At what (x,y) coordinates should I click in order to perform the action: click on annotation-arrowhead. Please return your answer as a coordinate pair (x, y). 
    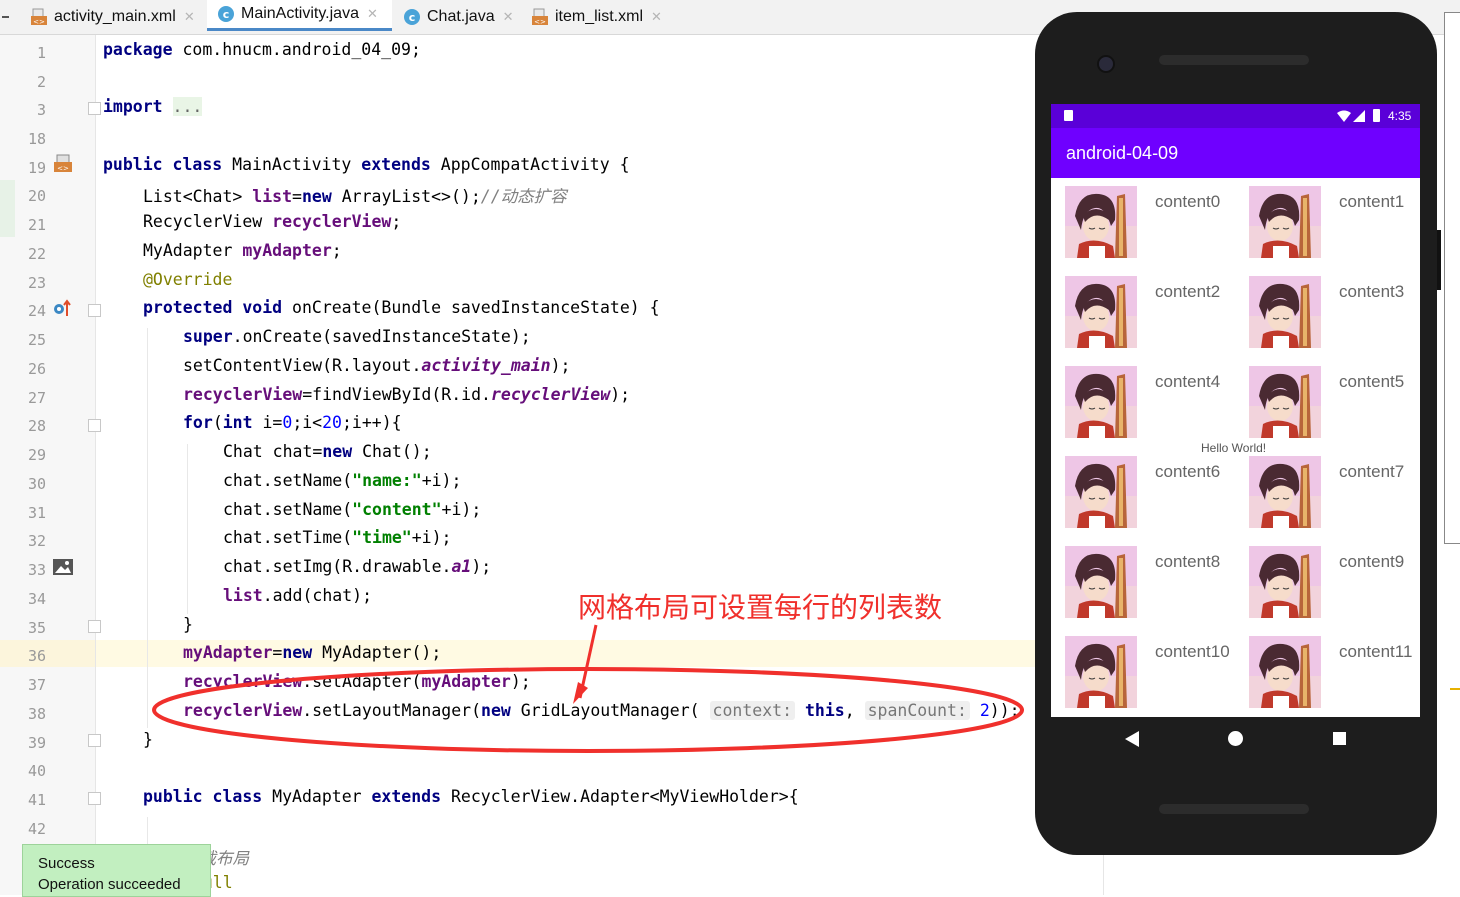
    Looking at the image, I should click on (580, 693).